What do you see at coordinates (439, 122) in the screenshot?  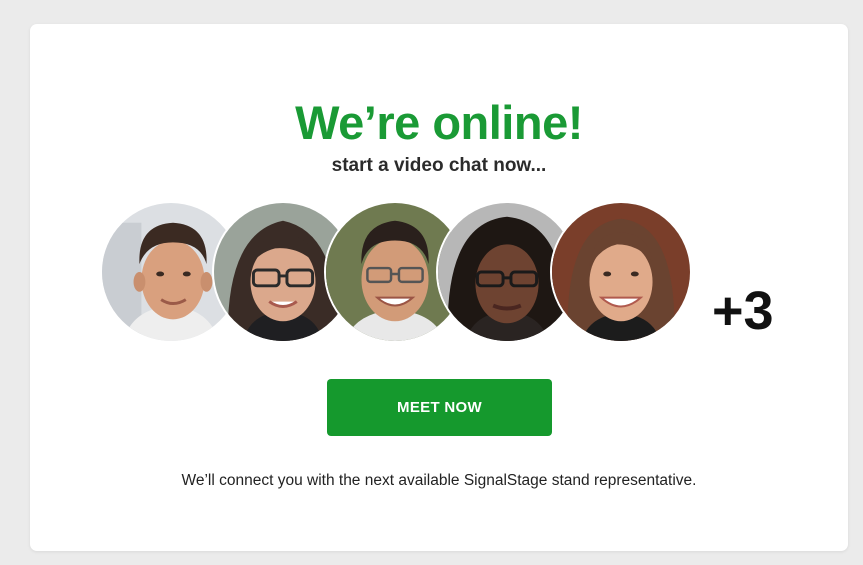 I see `online-headline: We’re online!` at bounding box center [439, 122].